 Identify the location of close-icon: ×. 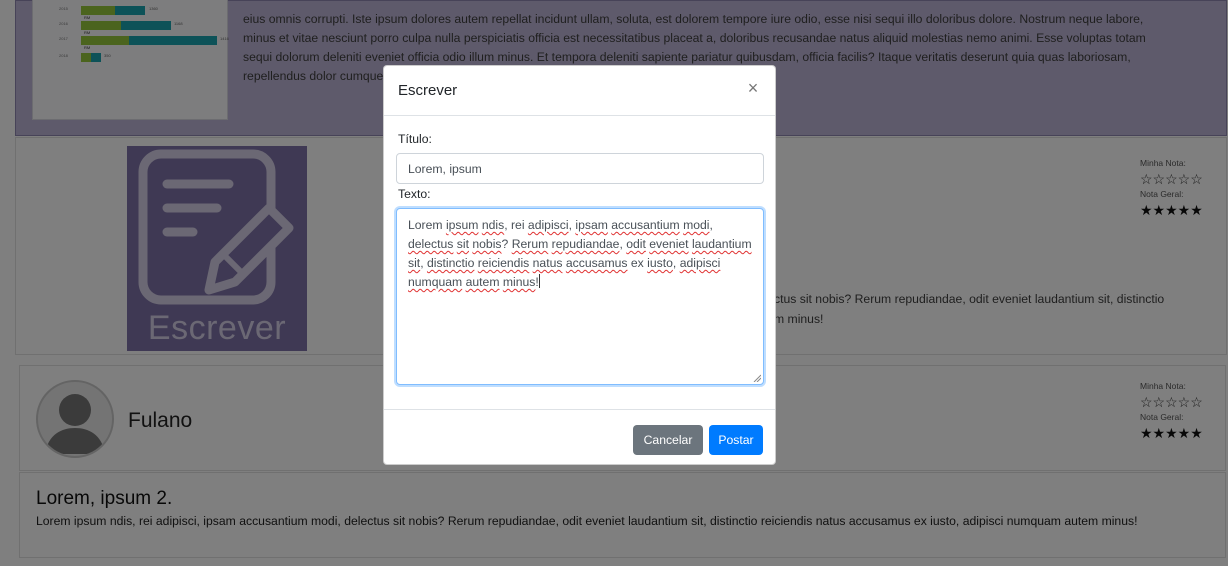
(753, 88).